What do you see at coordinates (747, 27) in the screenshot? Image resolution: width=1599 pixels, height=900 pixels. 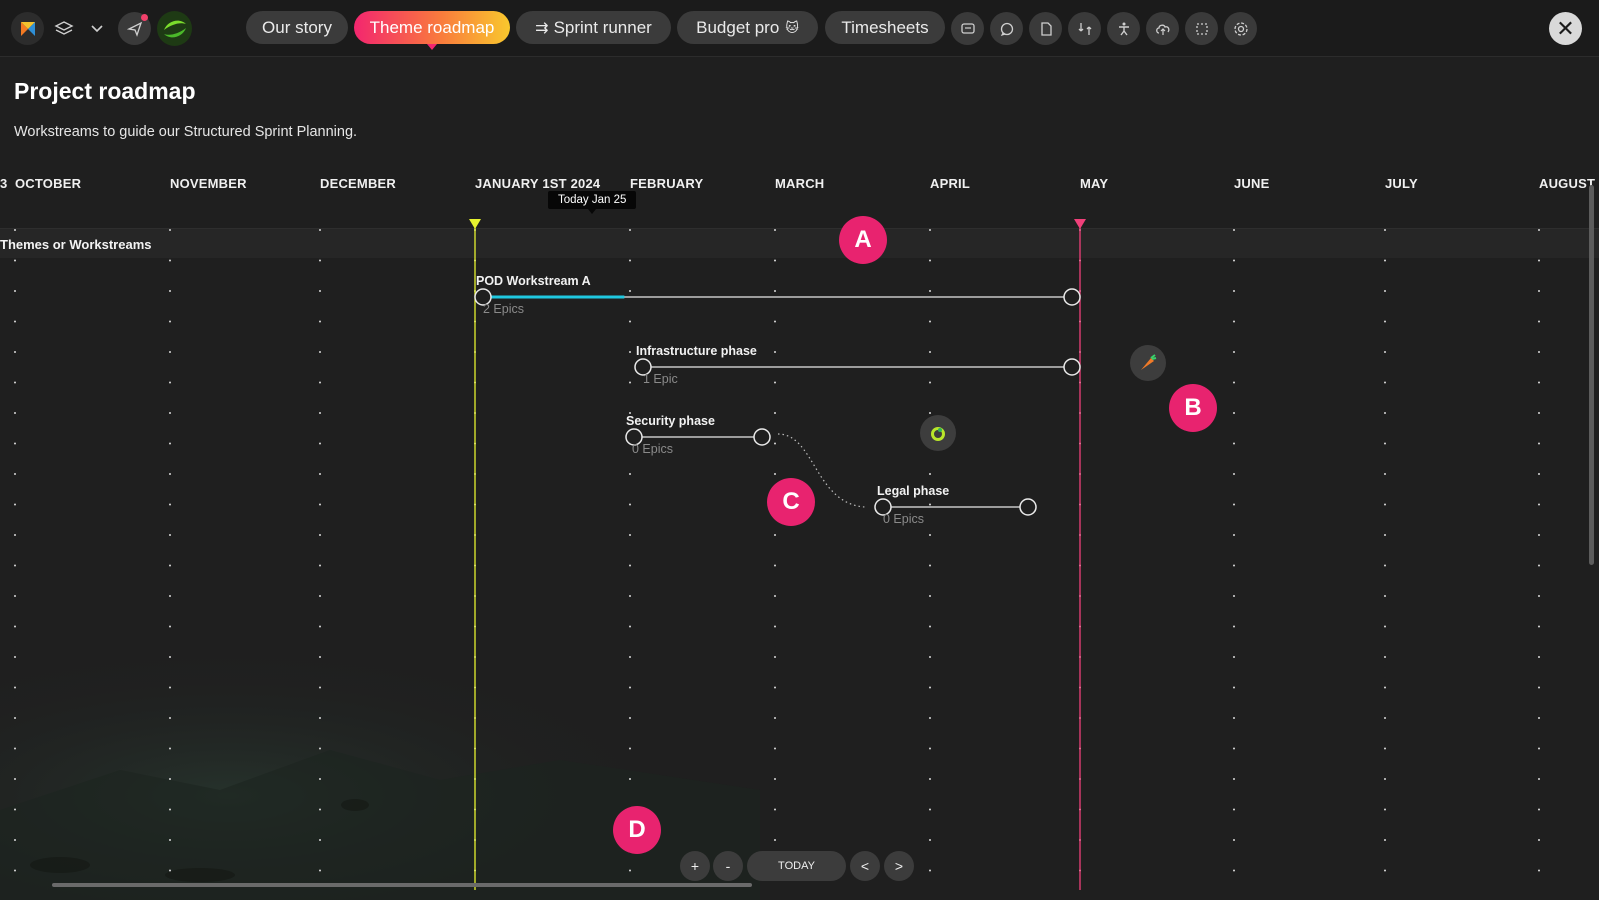 I see `tab-budget-pro: Budget pro 🐱` at bounding box center [747, 27].